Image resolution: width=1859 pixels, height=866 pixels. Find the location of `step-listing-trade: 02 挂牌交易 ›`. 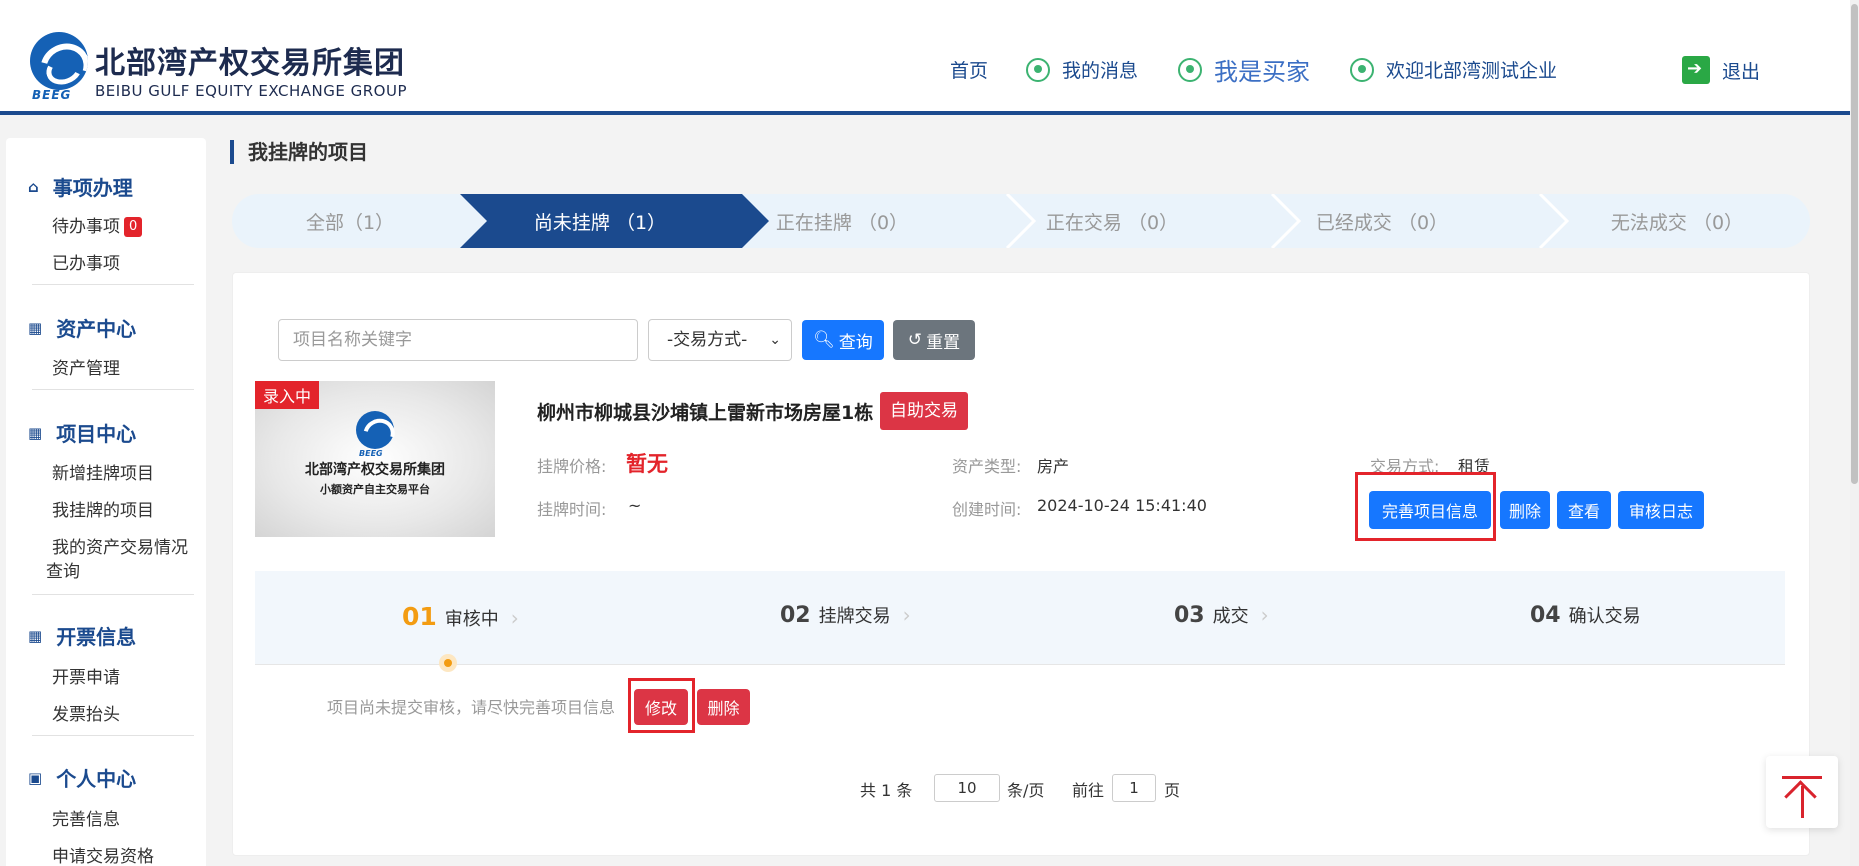

step-listing-trade: 02 挂牌交易 › is located at coordinates (845, 615).